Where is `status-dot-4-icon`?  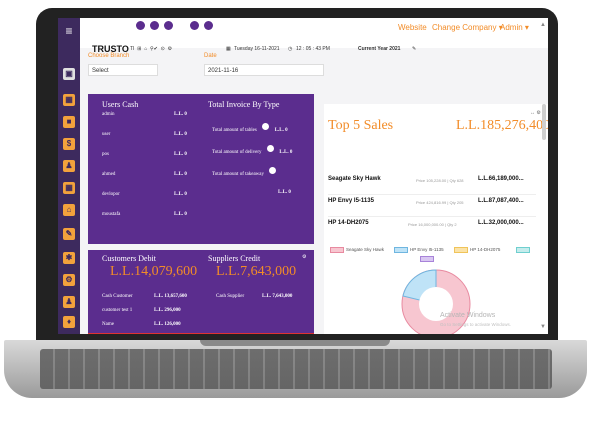 status-dot-4-icon is located at coordinates (194, 25).